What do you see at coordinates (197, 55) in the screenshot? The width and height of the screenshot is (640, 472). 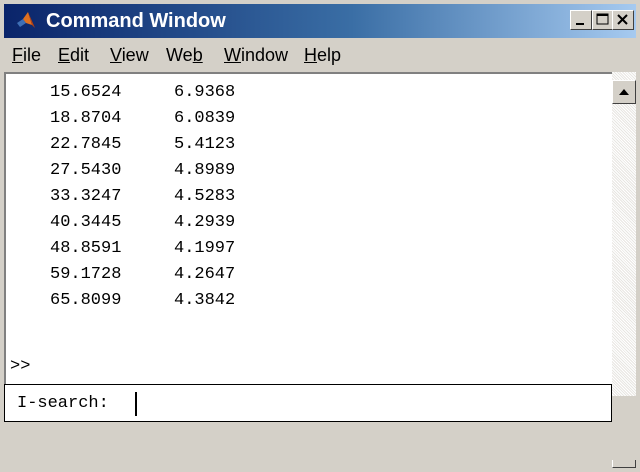 I see `menu-web-mnemonic: b` at bounding box center [197, 55].